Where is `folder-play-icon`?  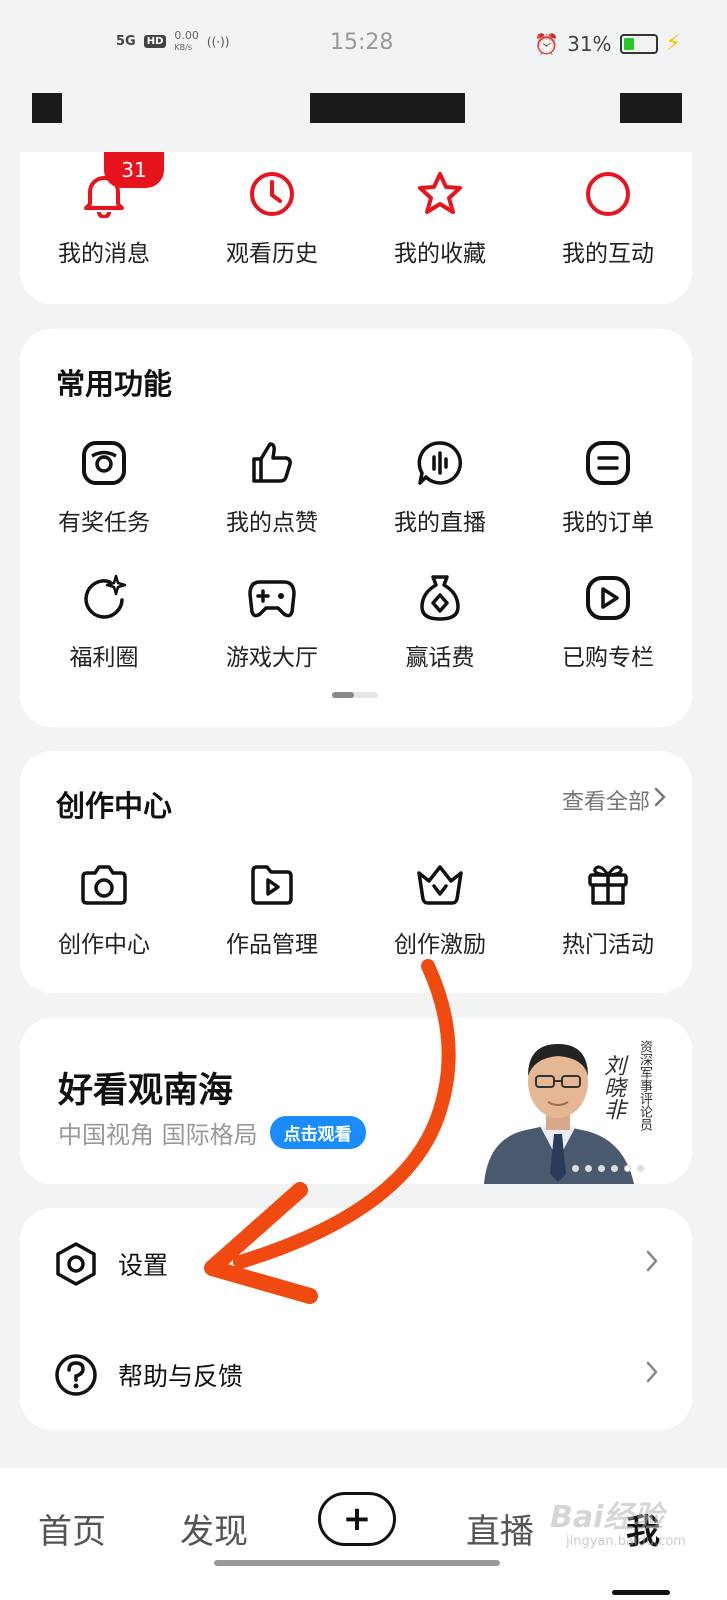 folder-play-icon is located at coordinates (272, 885).